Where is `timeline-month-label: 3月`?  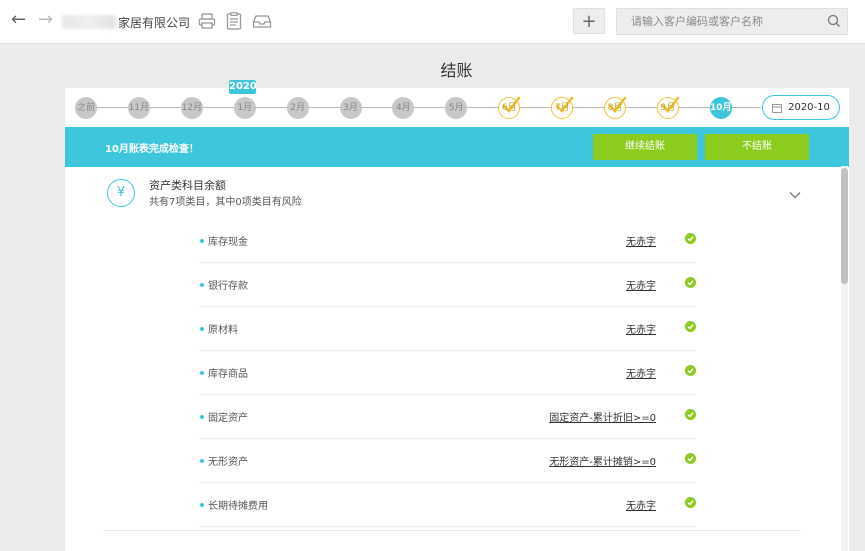 timeline-month-label: 3月 is located at coordinates (350, 108).